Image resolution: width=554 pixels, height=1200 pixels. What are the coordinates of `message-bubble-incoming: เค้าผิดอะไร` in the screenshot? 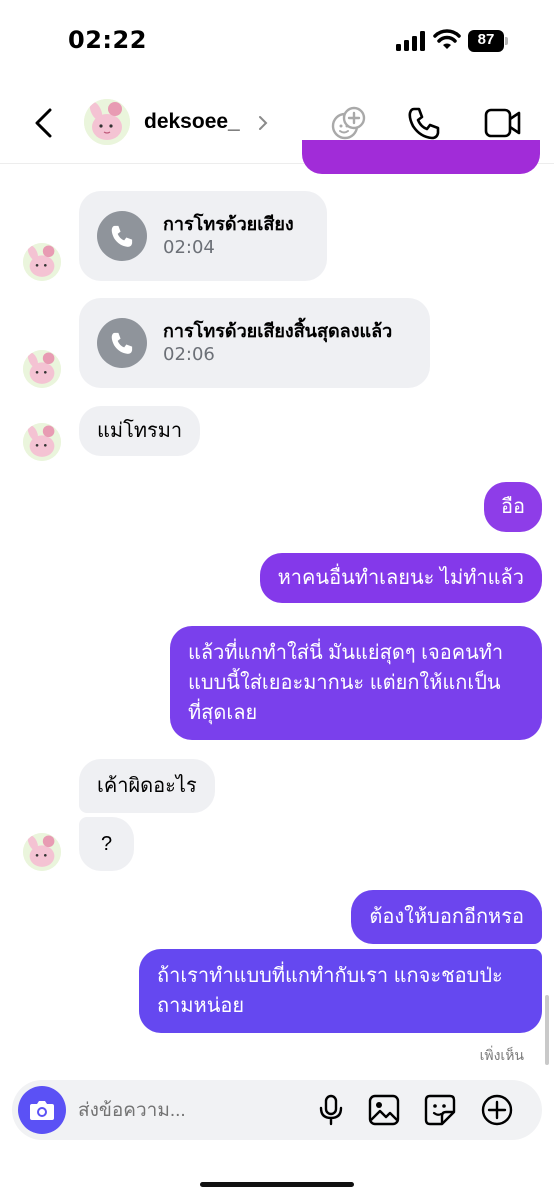 It's located at (147, 786).